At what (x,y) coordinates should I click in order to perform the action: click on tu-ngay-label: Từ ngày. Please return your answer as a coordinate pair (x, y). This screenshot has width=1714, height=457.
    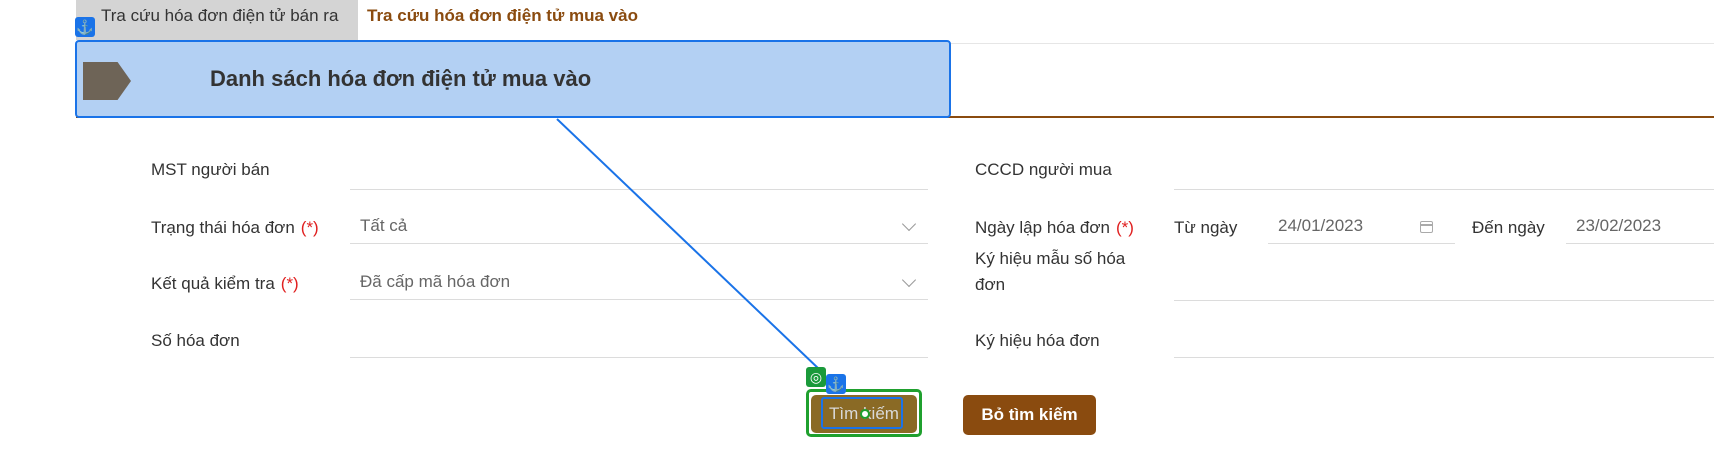
    Looking at the image, I should click on (1206, 227).